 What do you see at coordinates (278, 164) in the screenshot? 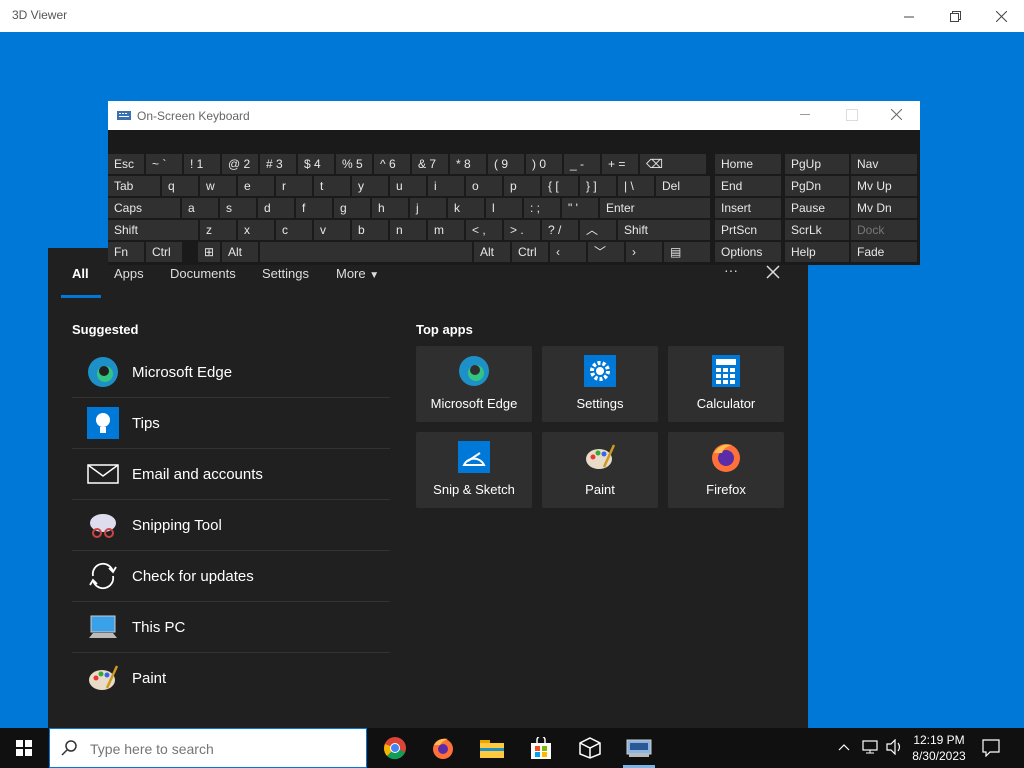
I see `osk-key-3: # 3` at bounding box center [278, 164].